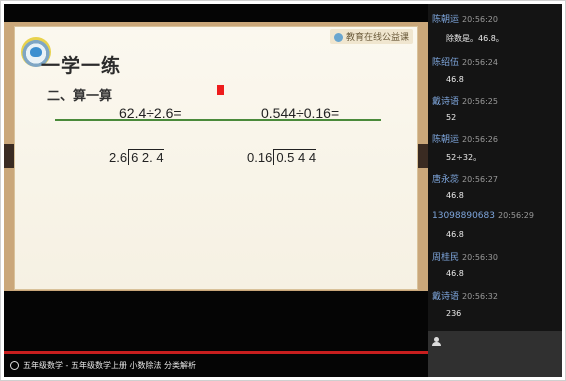 The height and width of the screenshot is (381, 566). What do you see at coordinates (446, 63) in the screenshot?
I see `chat-user: 陈绍伍` at bounding box center [446, 63].